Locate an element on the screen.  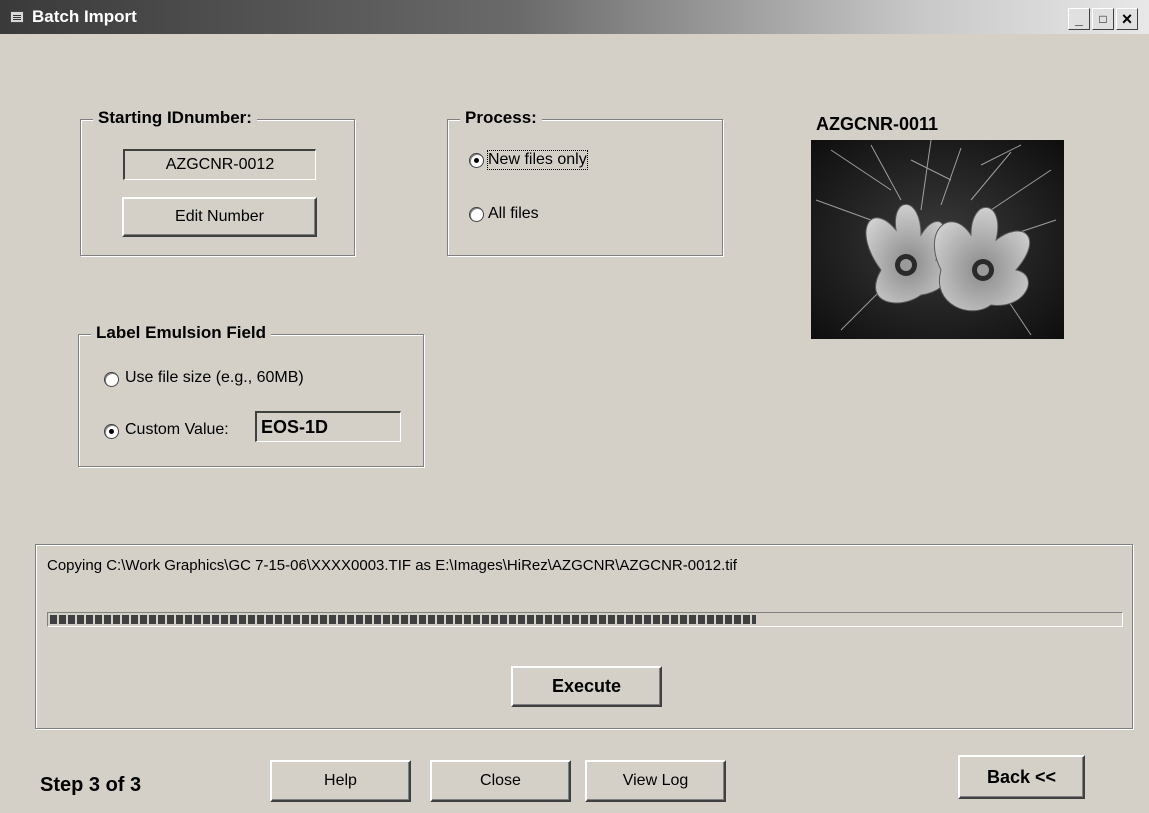
emulsion-group-title: Label Emulsion Field is located at coordinates (181, 333).